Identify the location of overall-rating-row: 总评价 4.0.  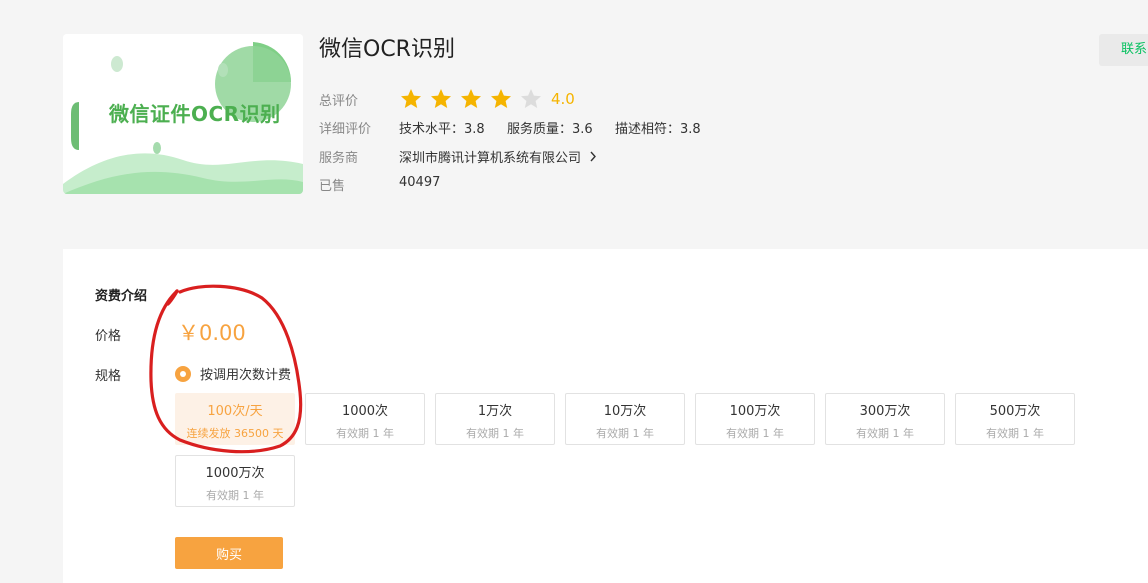
(519, 99).